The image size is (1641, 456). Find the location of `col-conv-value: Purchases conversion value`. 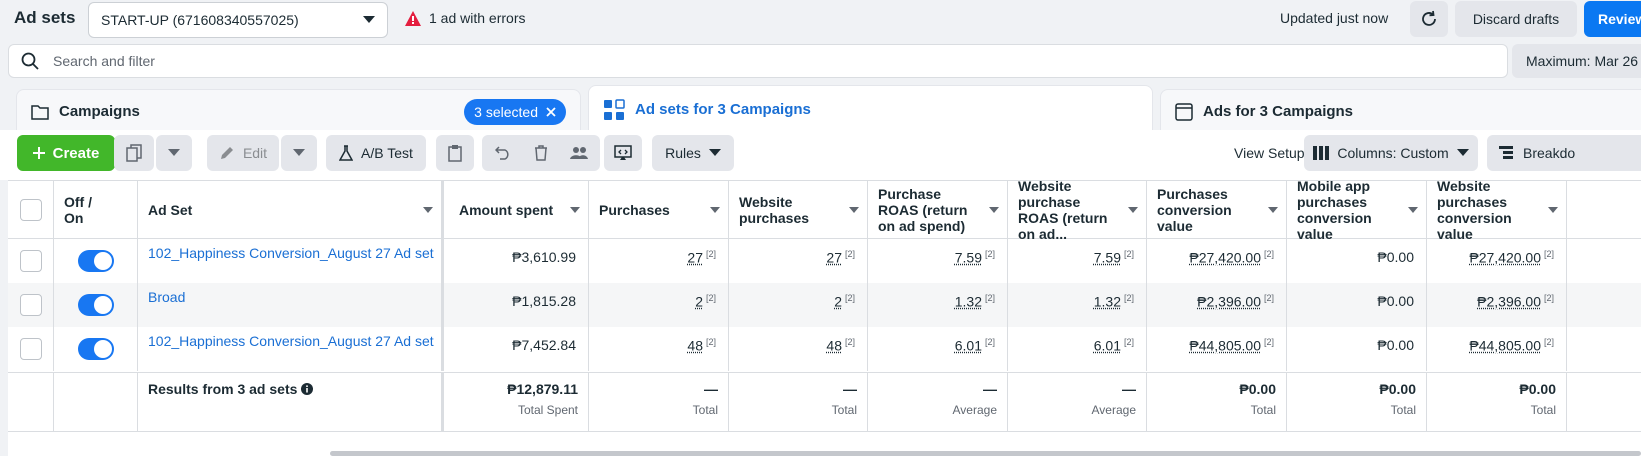

col-conv-value: Purchases conversion value is located at coordinates (1217, 209).